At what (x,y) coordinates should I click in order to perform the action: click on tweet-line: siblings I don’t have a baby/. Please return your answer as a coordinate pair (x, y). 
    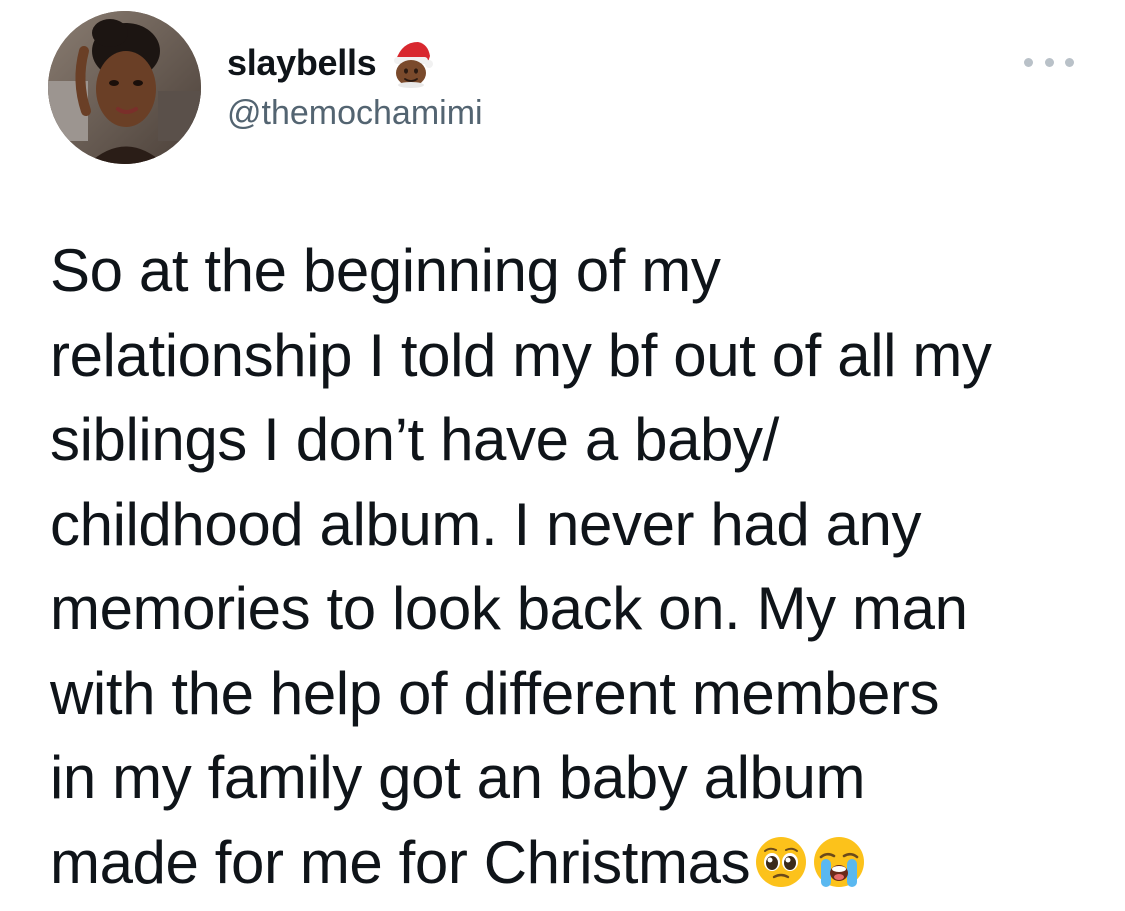
    Looking at the image, I should click on (414, 439).